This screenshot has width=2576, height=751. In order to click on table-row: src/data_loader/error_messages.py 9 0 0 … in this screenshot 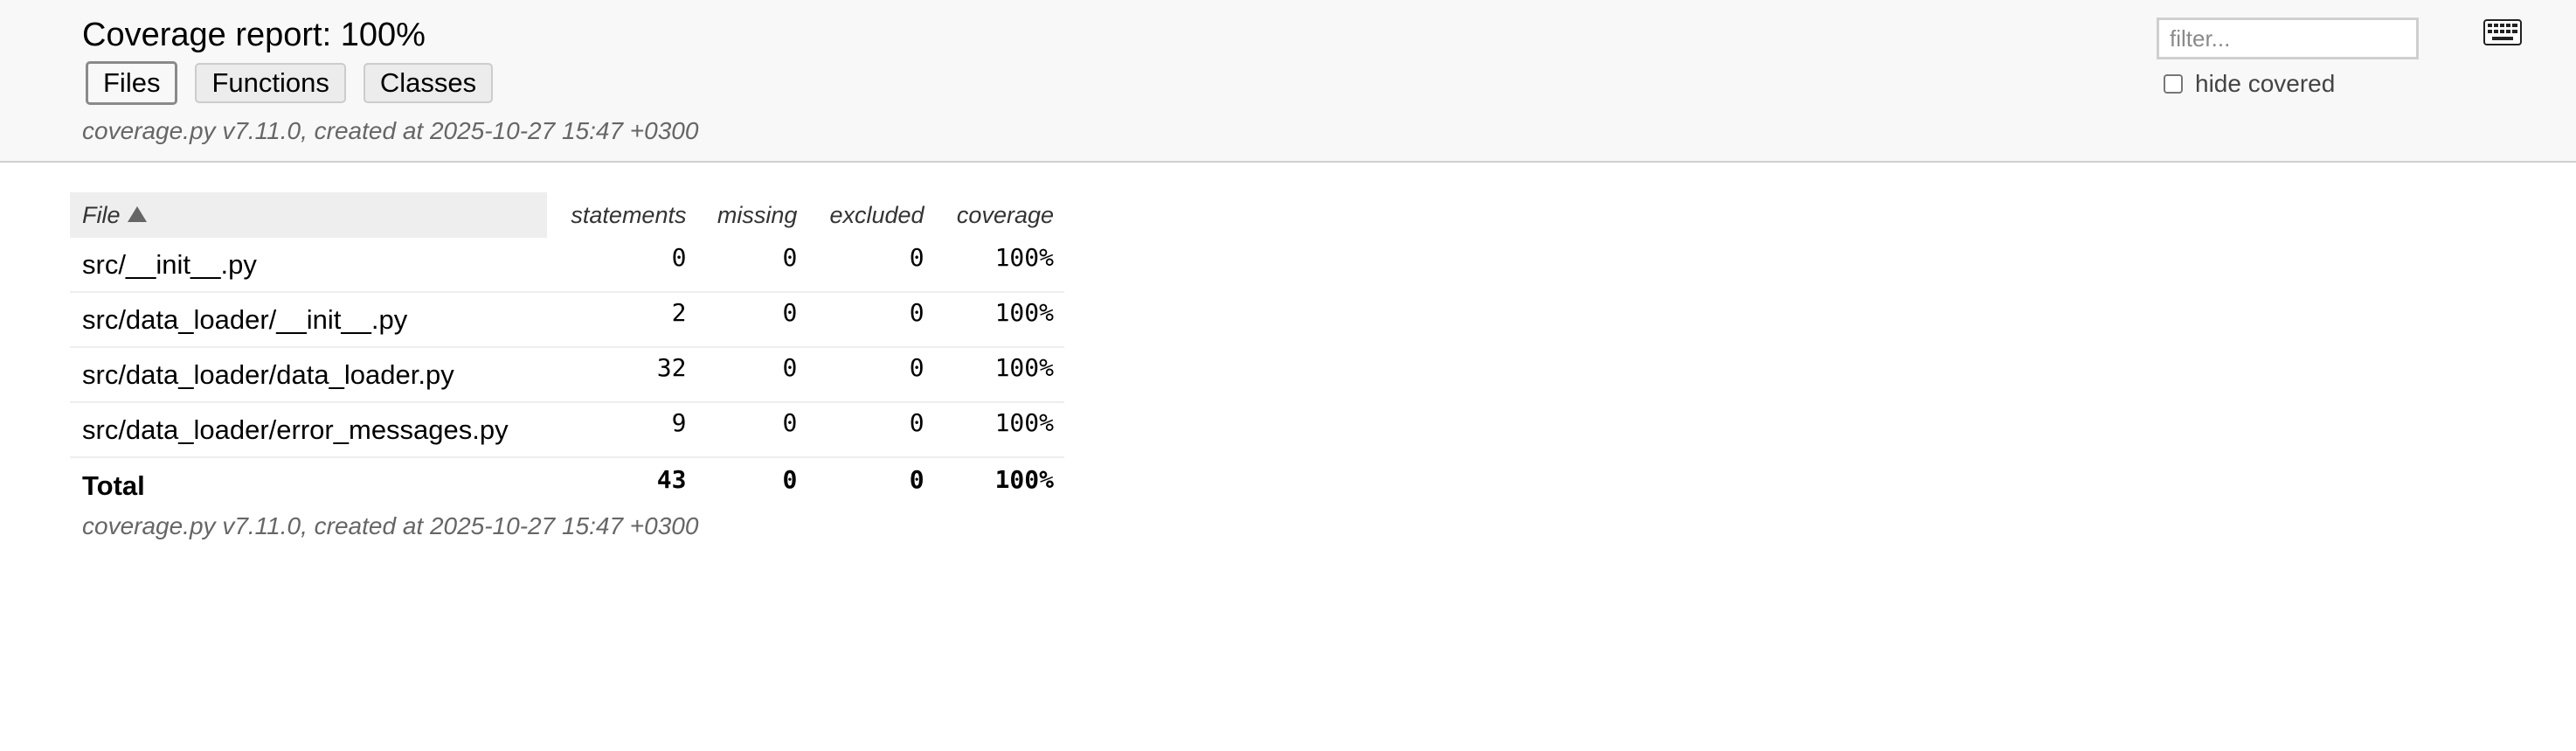, I will do `click(567, 430)`.